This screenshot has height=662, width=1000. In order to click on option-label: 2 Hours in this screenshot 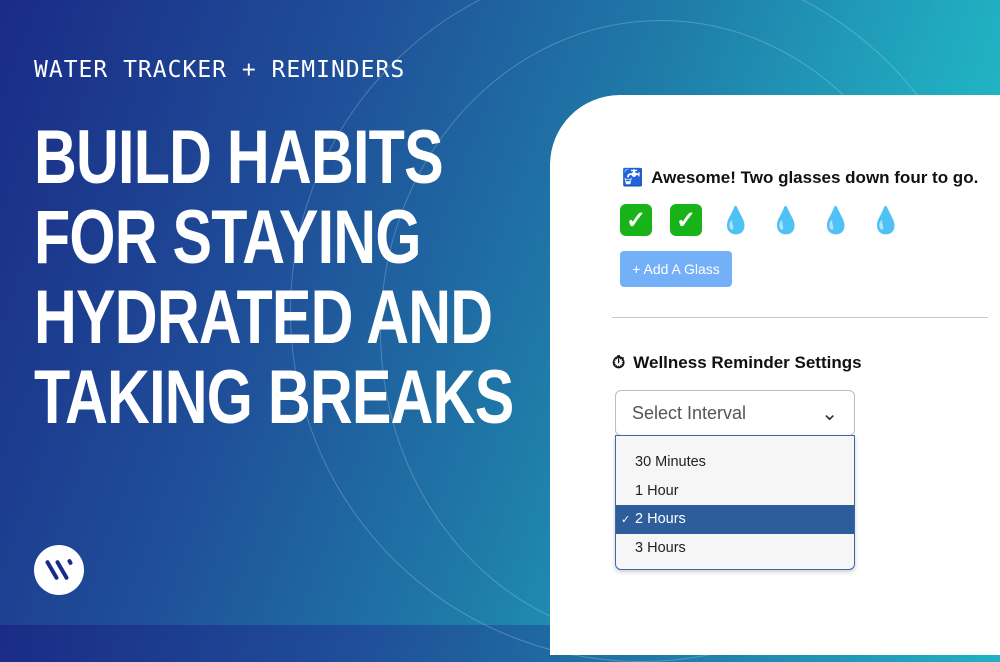, I will do `click(660, 519)`.